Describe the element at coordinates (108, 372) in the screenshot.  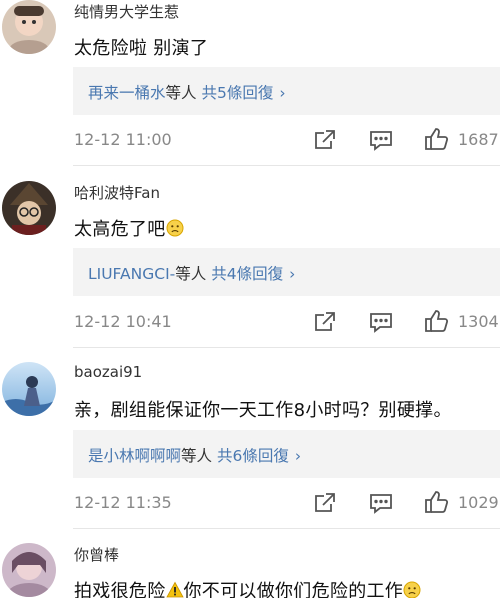
I see `username: baozai91` at that location.